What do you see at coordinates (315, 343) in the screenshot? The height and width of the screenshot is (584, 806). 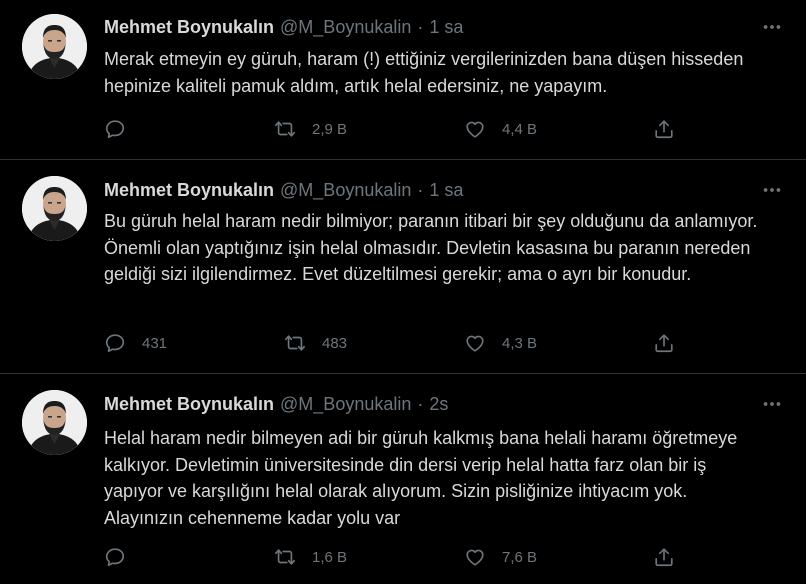 I see `retweet-button: 483` at bounding box center [315, 343].